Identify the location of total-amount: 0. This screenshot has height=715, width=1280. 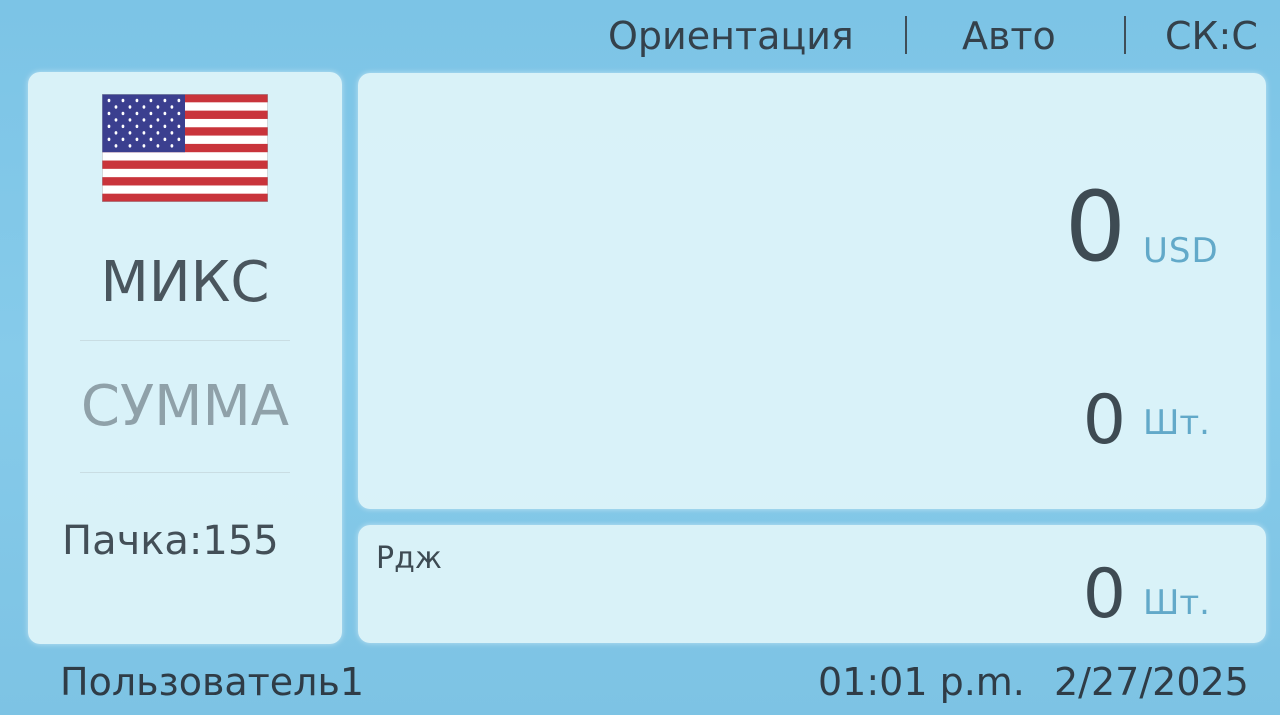
(1095, 227).